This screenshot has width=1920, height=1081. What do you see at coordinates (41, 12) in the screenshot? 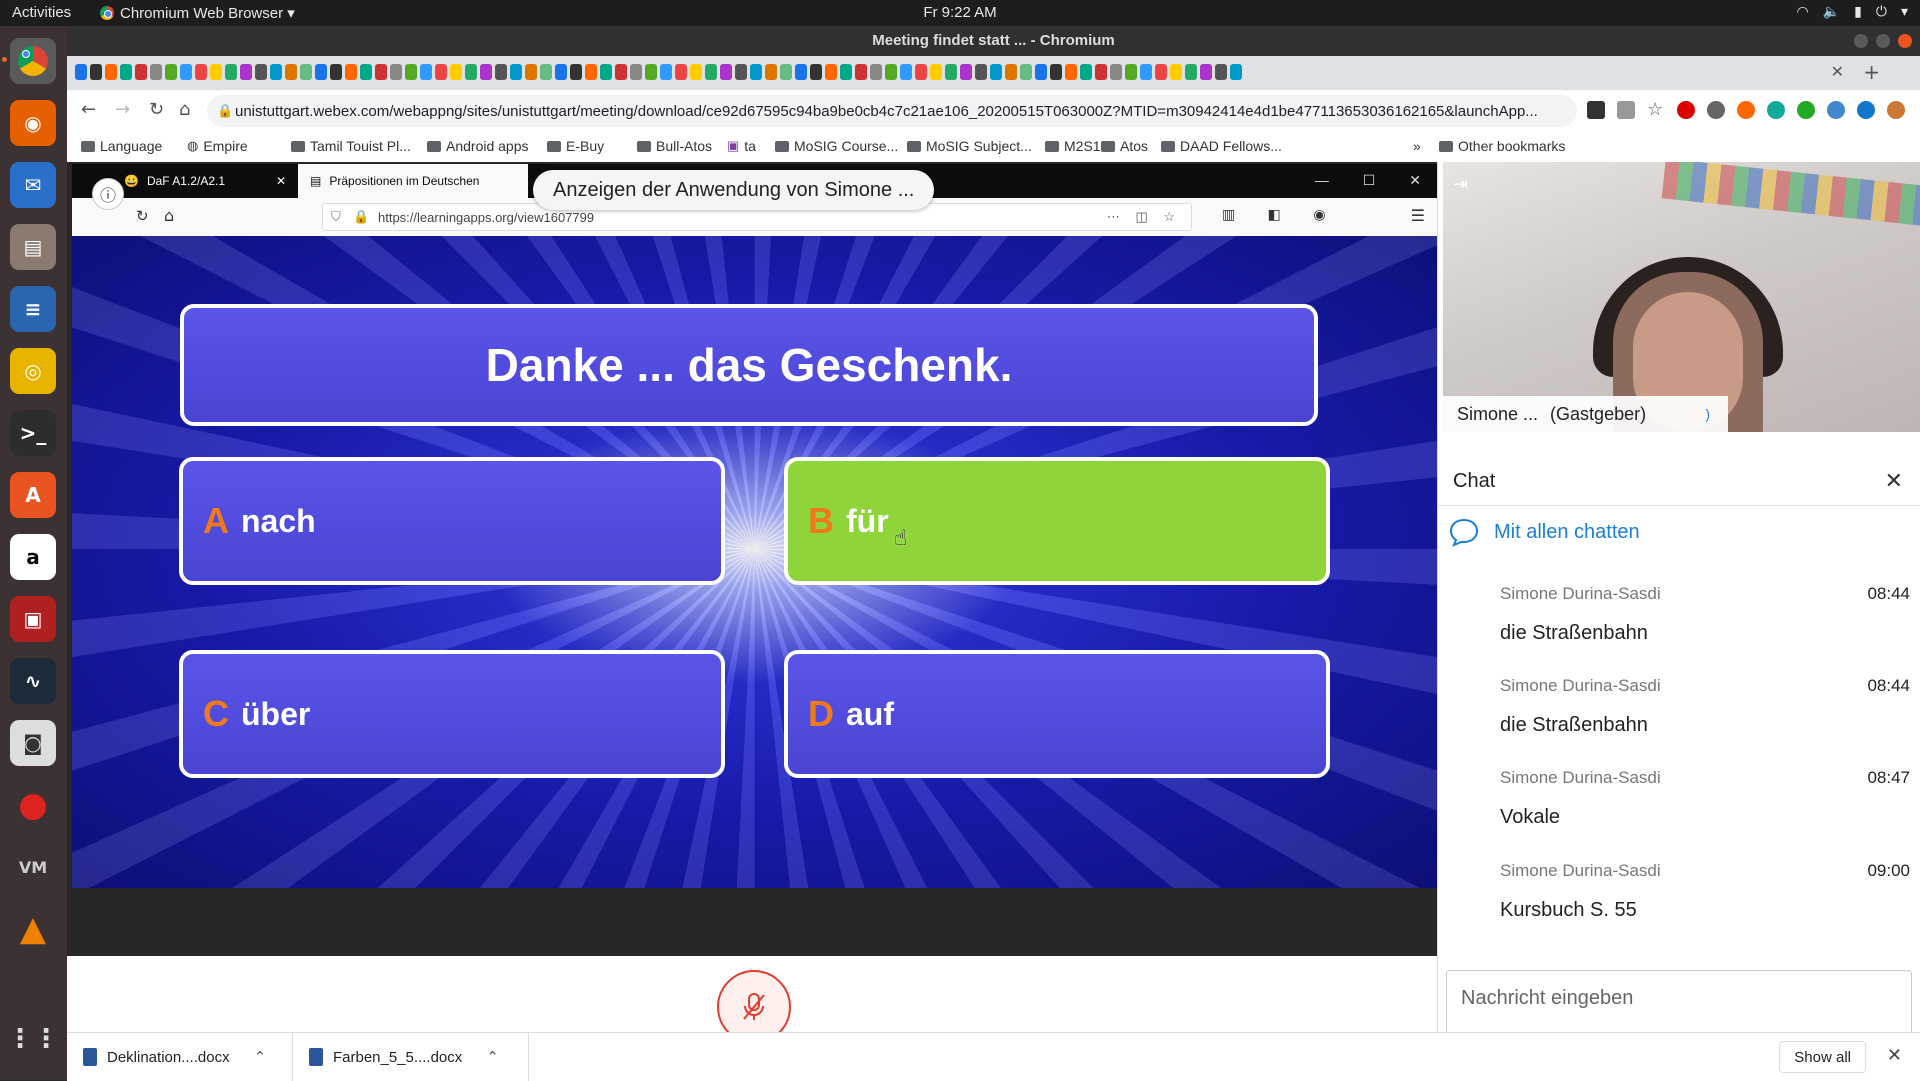
I see `activities-button: Activities` at bounding box center [41, 12].